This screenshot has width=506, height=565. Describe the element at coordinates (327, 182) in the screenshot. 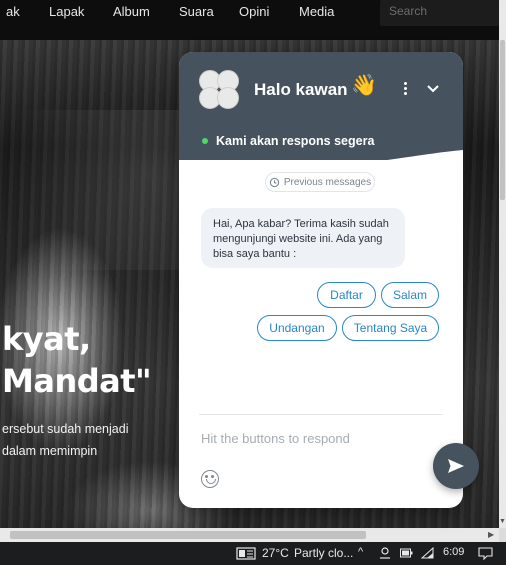

I see `previous-messages-label: Previous messages` at that location.